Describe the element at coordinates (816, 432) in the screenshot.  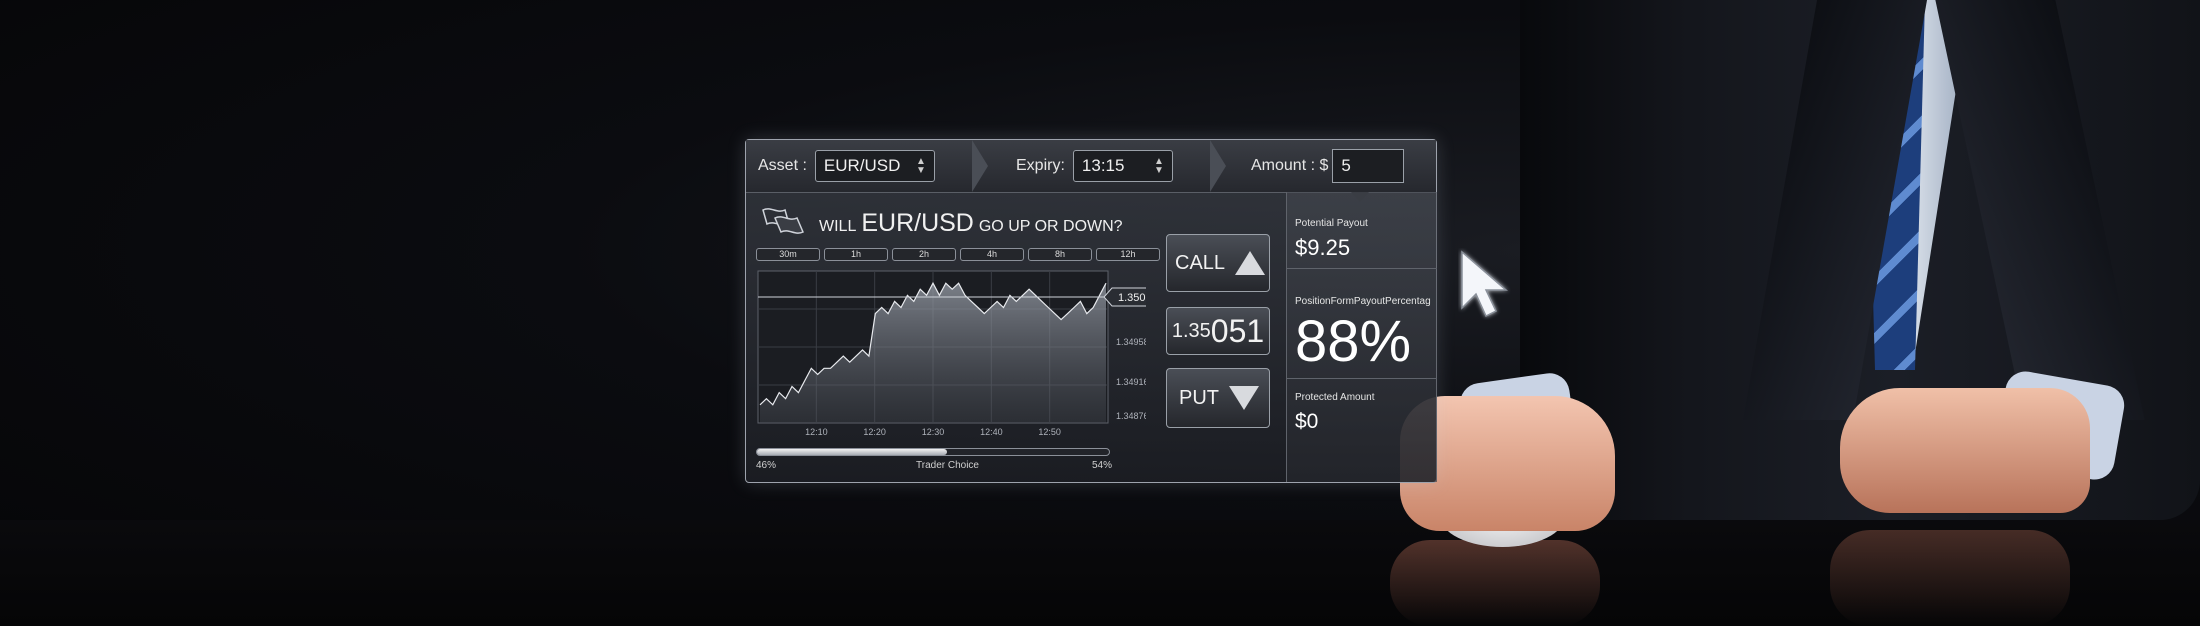
I see `chart-x-tick-label: 12:10` at that location.